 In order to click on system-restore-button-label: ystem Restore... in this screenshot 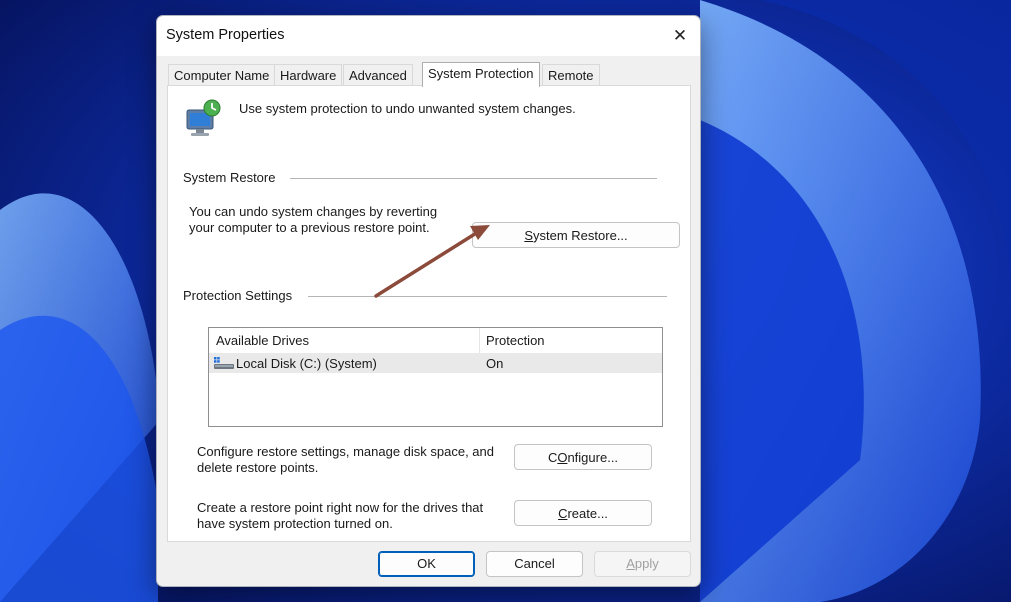, I will do `click(580, 235)`.